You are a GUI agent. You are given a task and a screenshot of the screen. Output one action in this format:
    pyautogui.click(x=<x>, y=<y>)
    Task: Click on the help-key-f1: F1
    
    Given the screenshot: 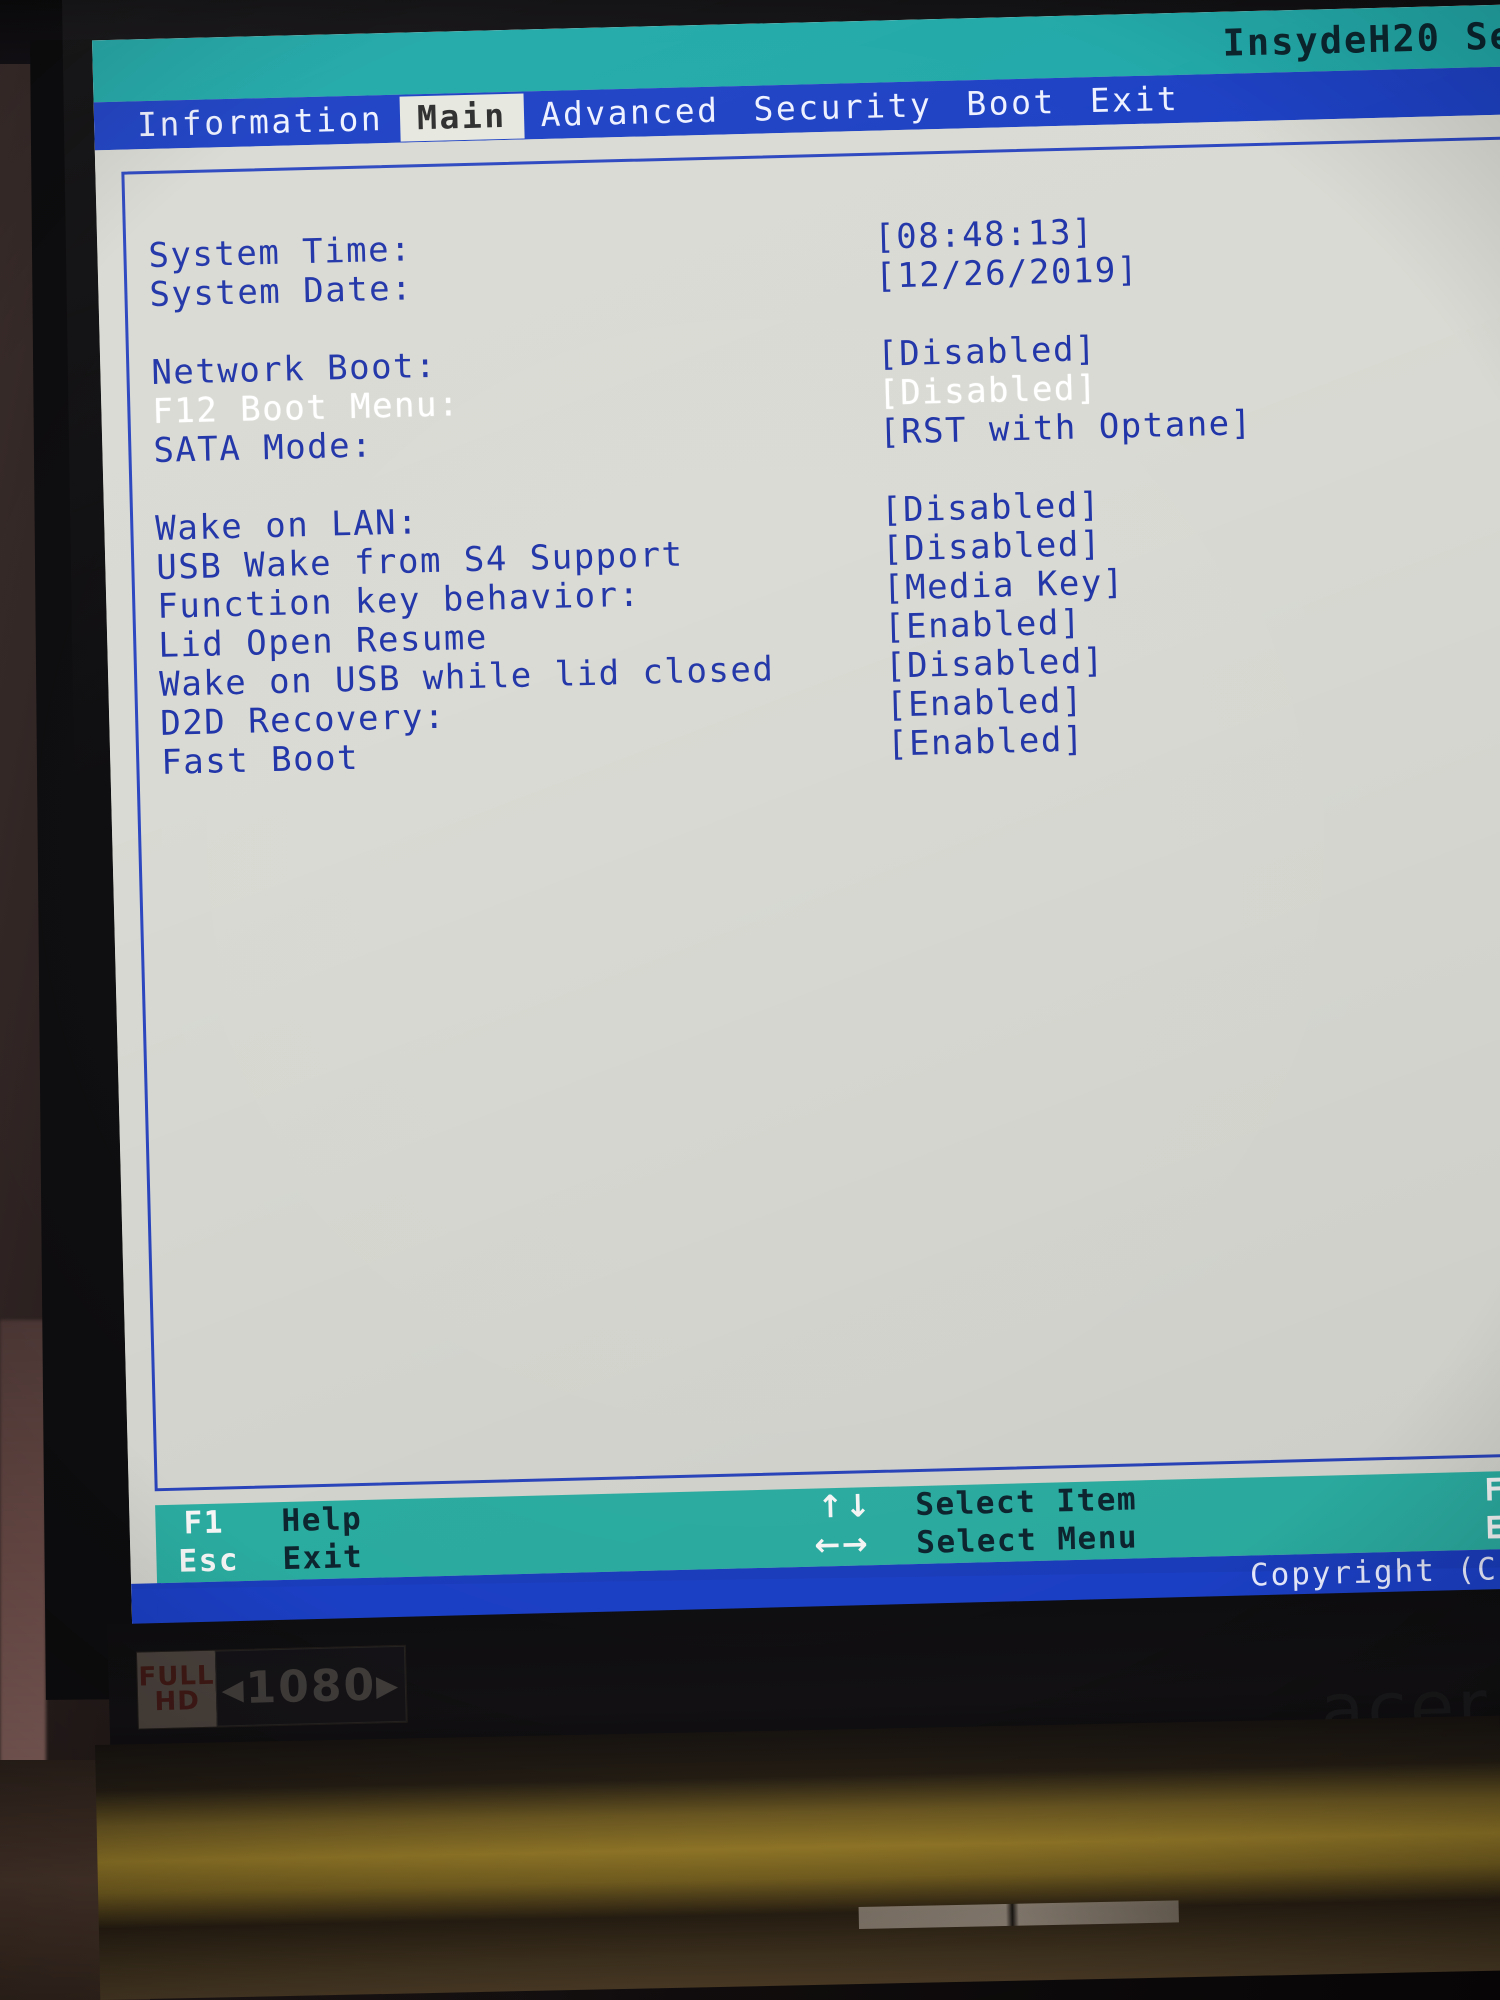 What is the action you would take?
    pyautogui.click(x=204, y=1523)
    